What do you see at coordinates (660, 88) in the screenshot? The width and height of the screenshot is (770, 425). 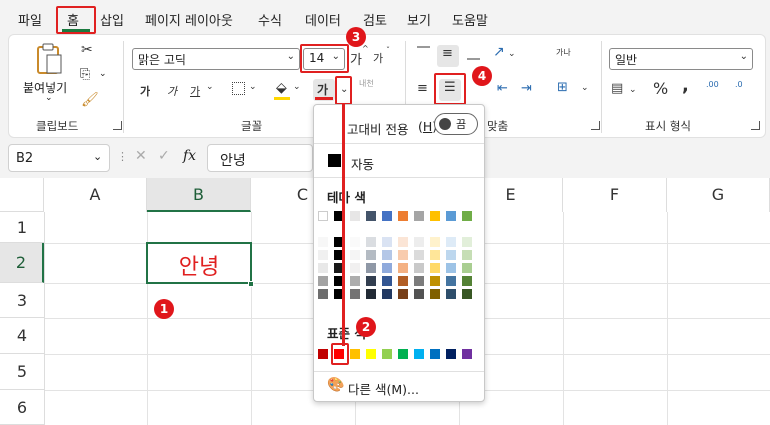 I see `percent-button: %` at bounding box center [660, 88].